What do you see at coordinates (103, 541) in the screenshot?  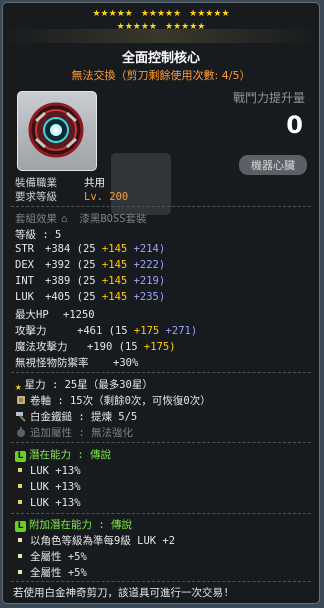 I see `bonus-potential-text: 以角色等級為準每9級 LUK +2` at bounding box center [103, 541].